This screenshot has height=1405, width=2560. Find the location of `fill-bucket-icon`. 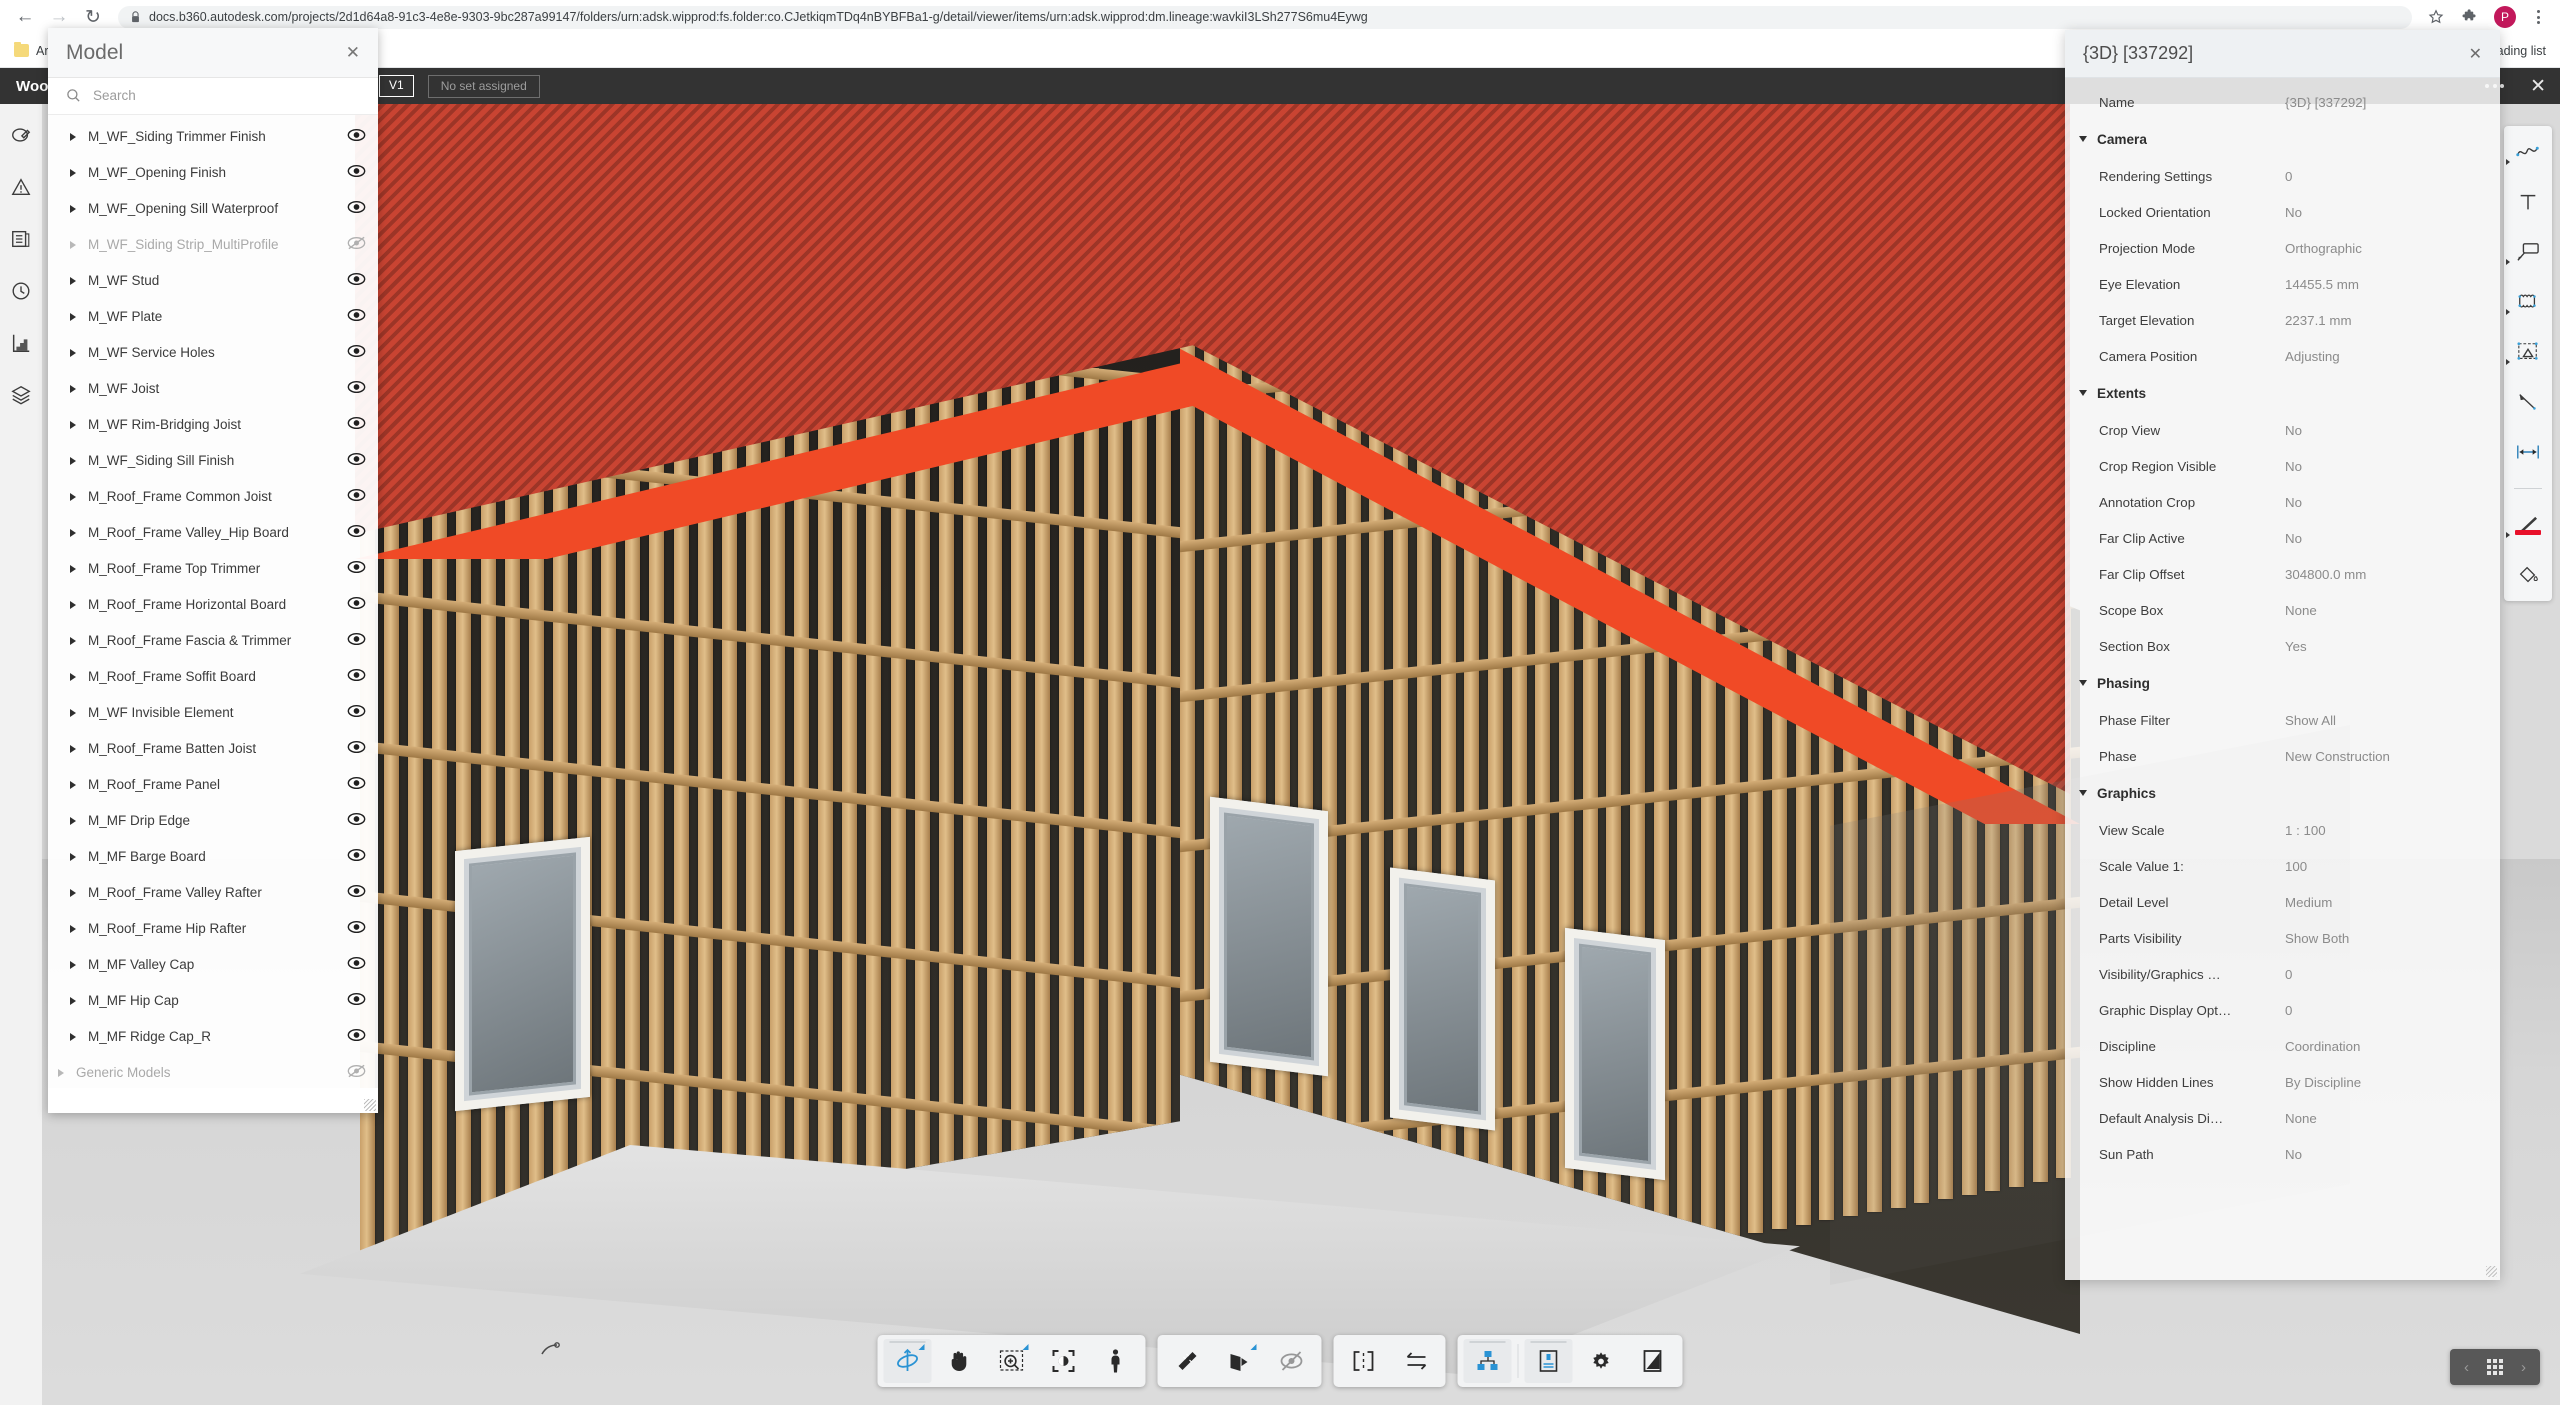

fill-bucket-icon is located at coordinates (2528, 575).